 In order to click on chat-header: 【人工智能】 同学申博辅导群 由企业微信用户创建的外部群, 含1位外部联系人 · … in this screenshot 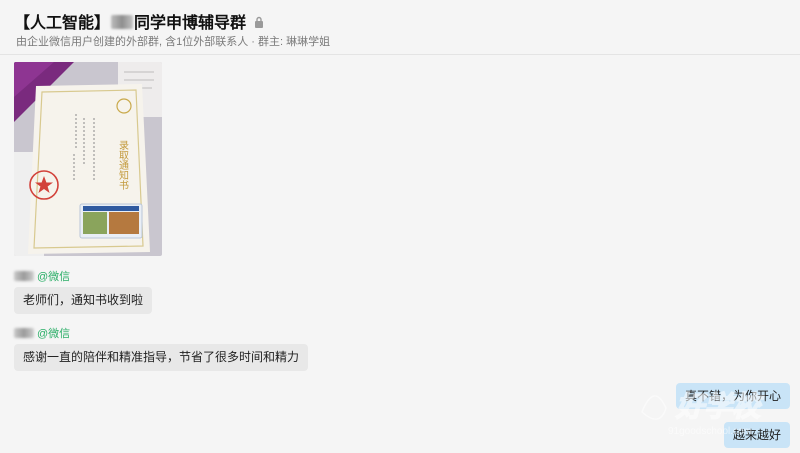, I will do `click(400, 27)`.